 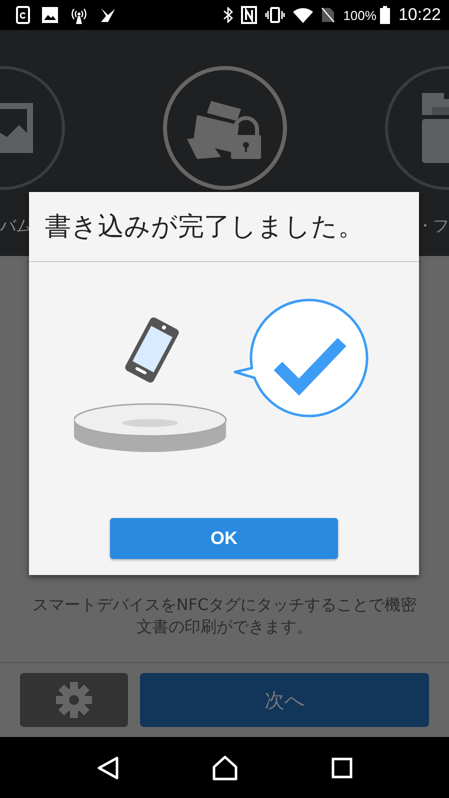 I want to click on settings-button, so click(x=74, y=700).